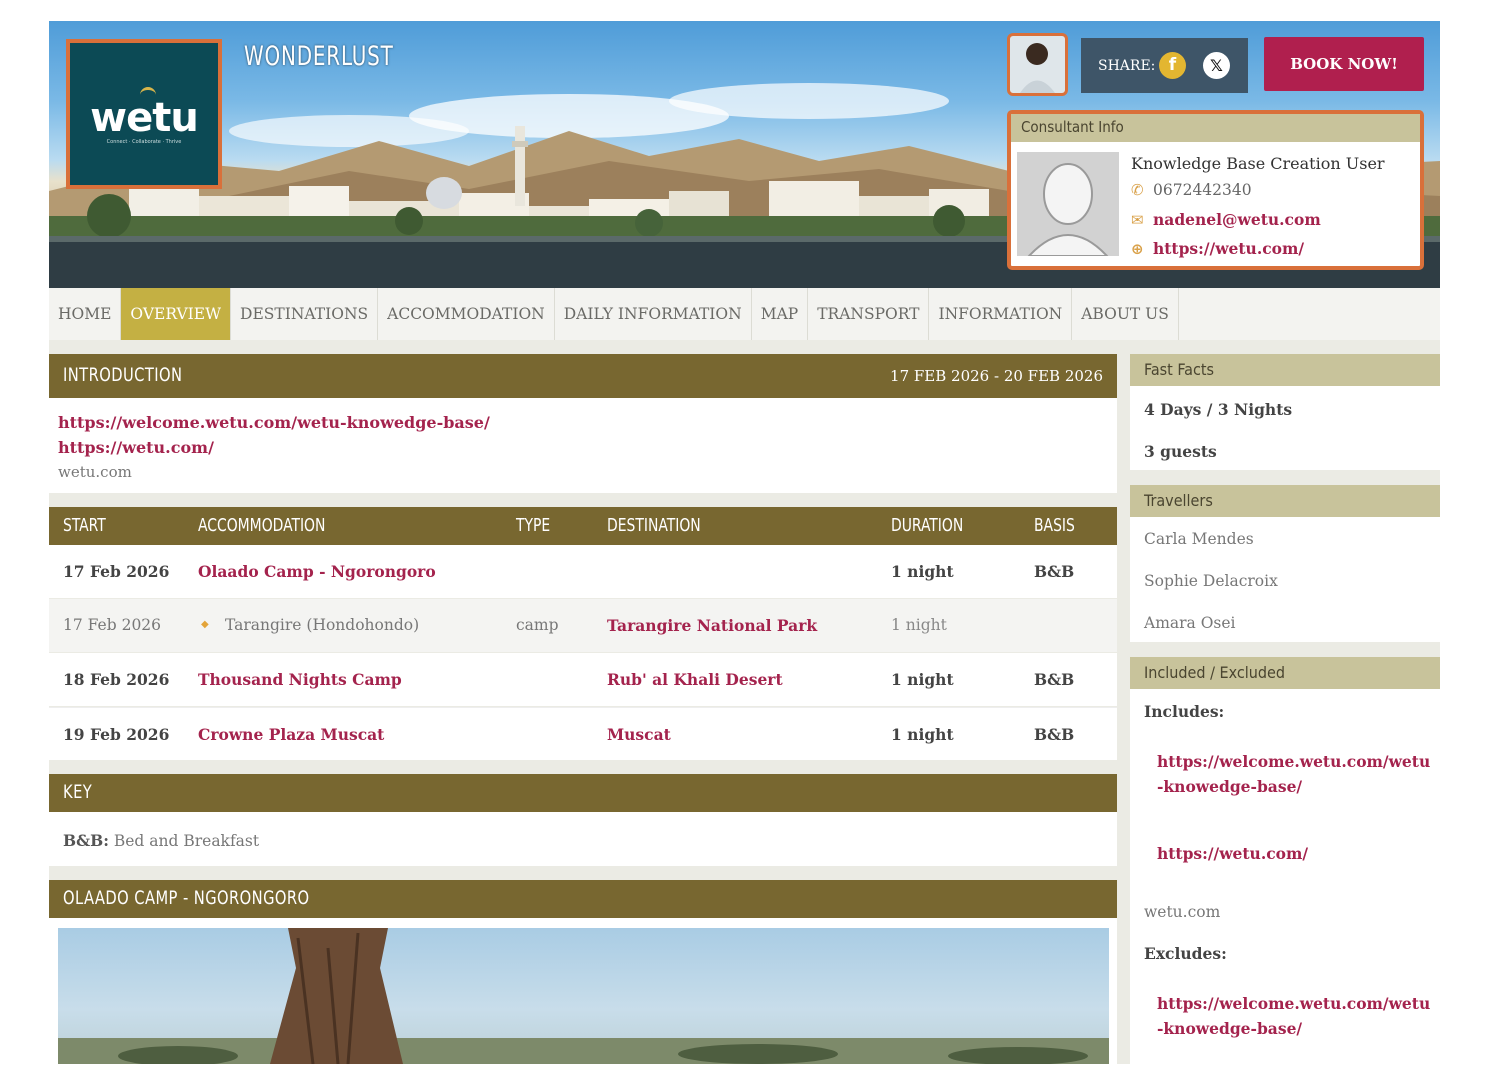  What do you see at coordinates (148, 91) in the screenshot?
I see `logo-arc-icon` at bounding box center [148, 91].